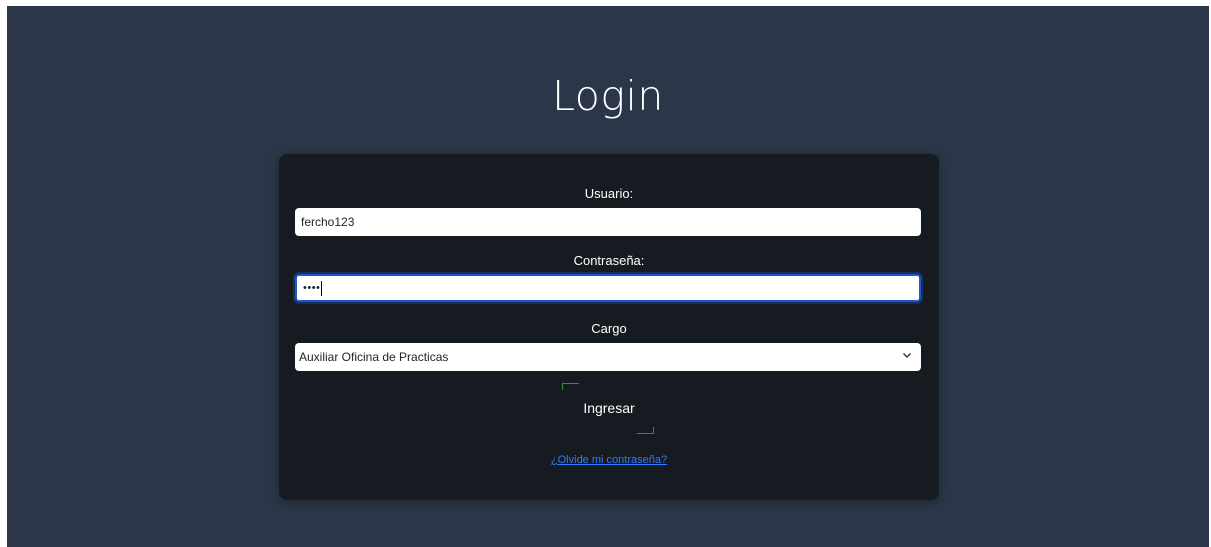 This screenshot has height=547, width=1211. What do you see at coordinates (609, 408) in the screenshot?
I see `login-button: Ingresar` at bounding box center [609, 408].